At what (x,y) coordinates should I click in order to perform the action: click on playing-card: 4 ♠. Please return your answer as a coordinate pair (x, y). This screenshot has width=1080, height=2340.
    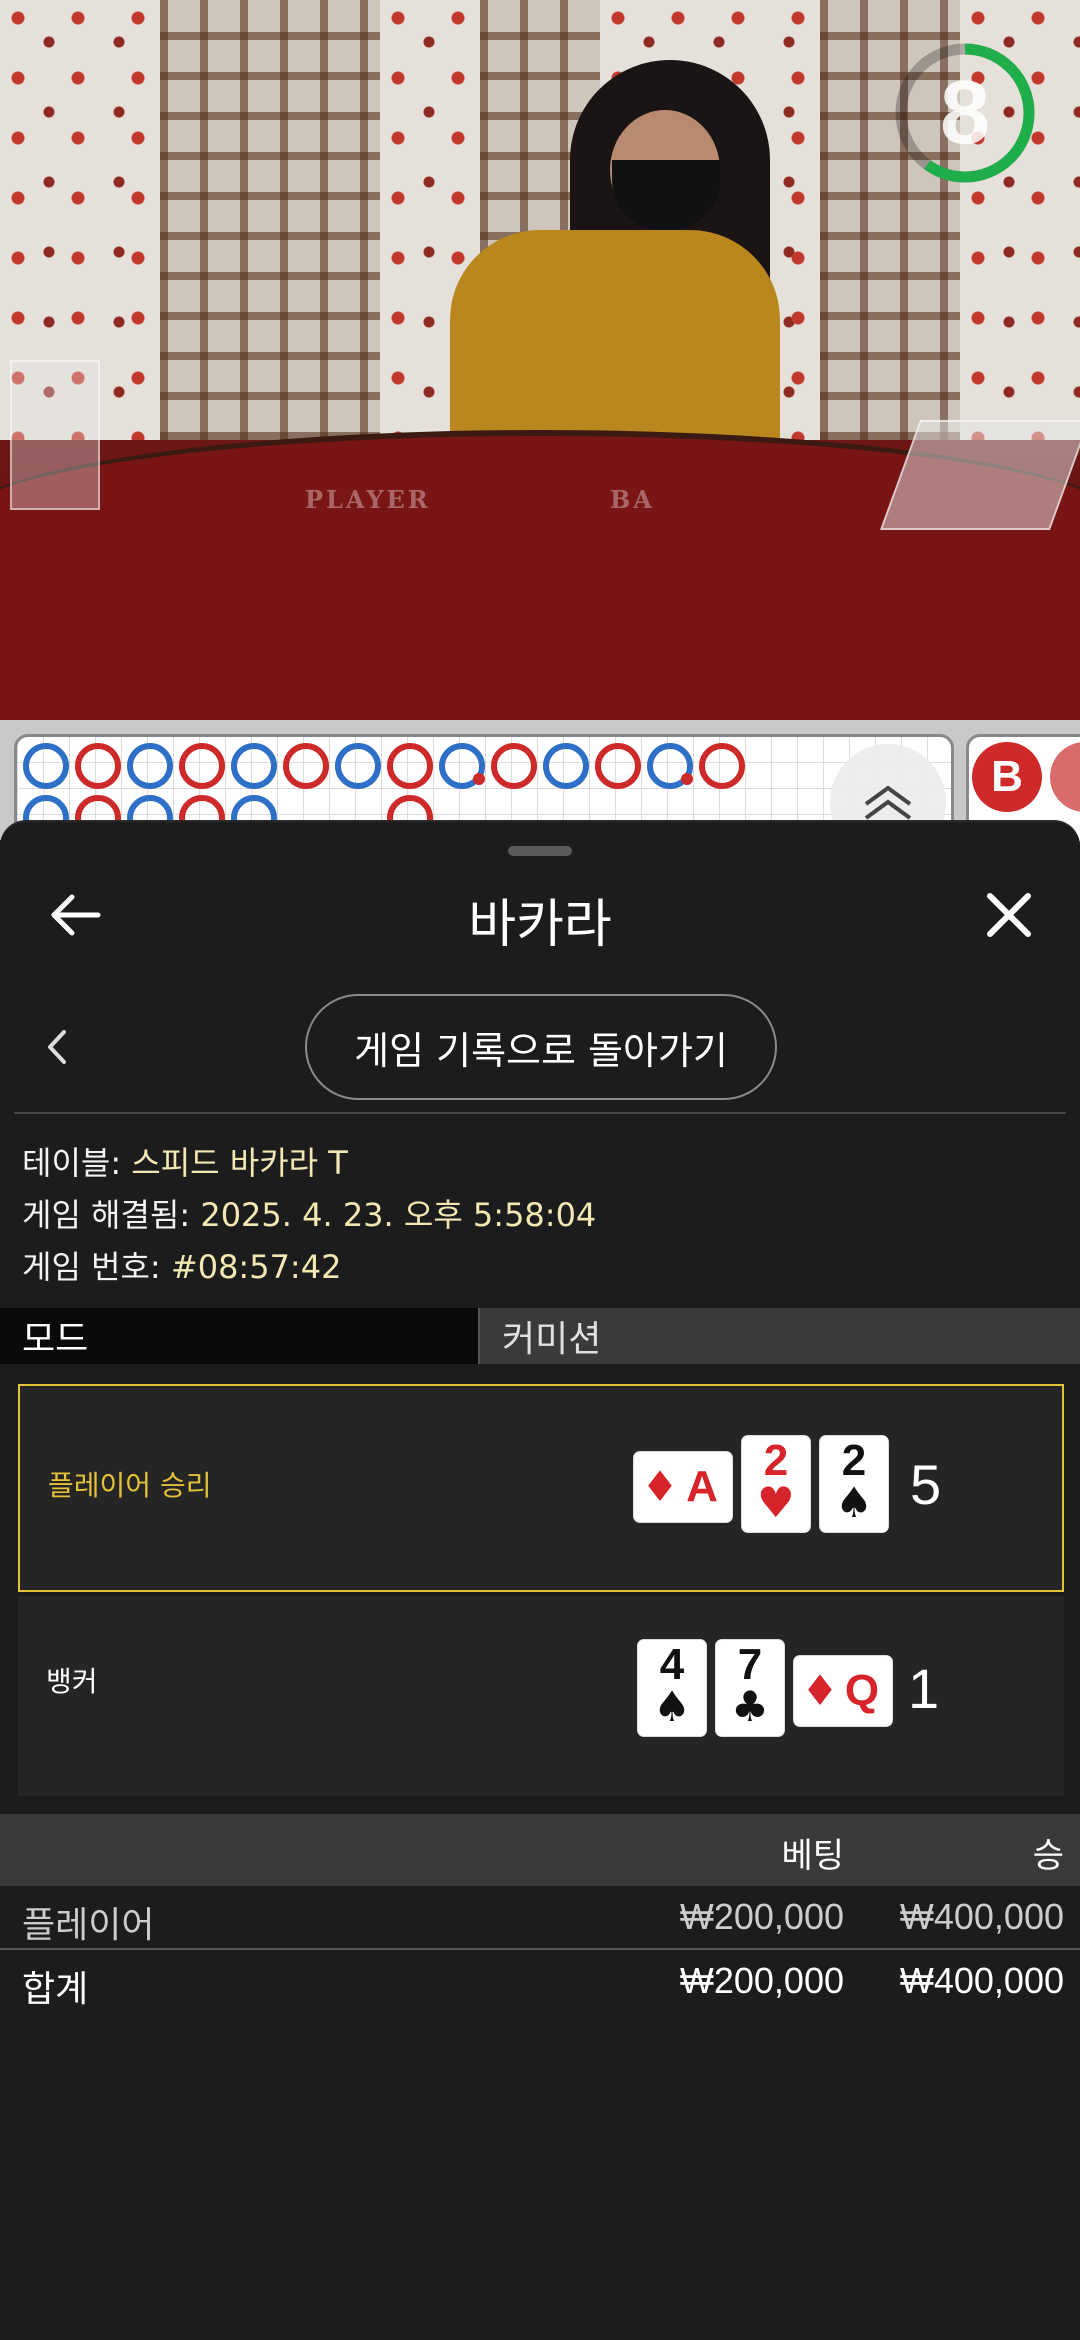
    Looking at the image, I should click on (672, 1688).